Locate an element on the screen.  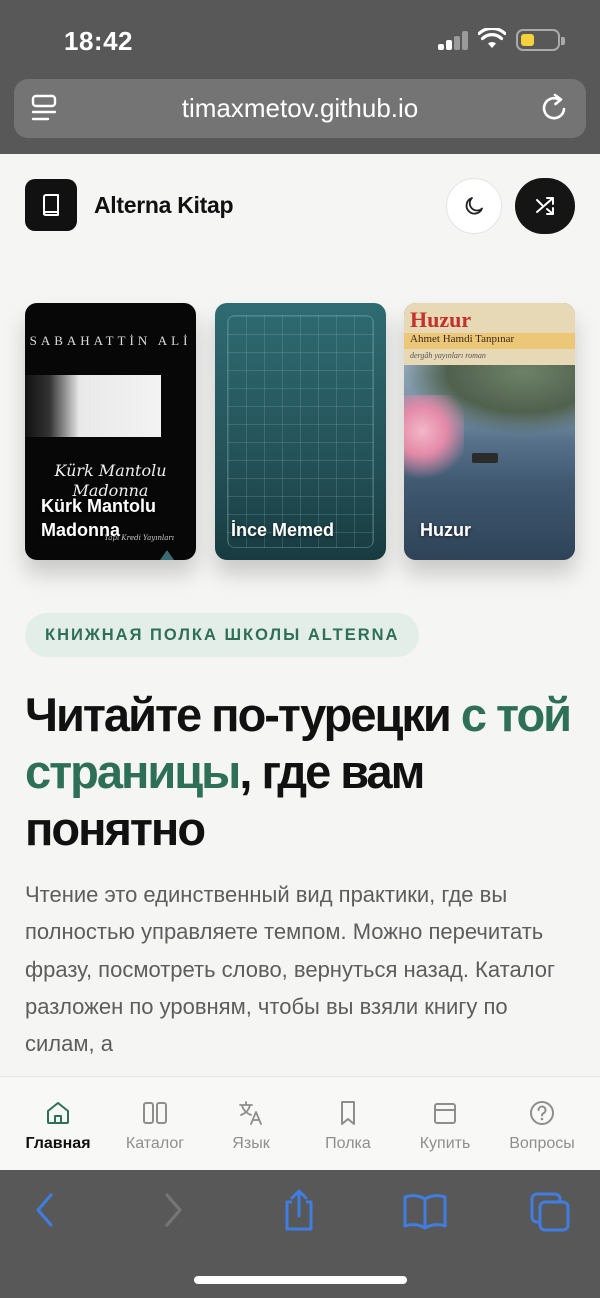
columns-icon is located at coordinates (155, 1113).